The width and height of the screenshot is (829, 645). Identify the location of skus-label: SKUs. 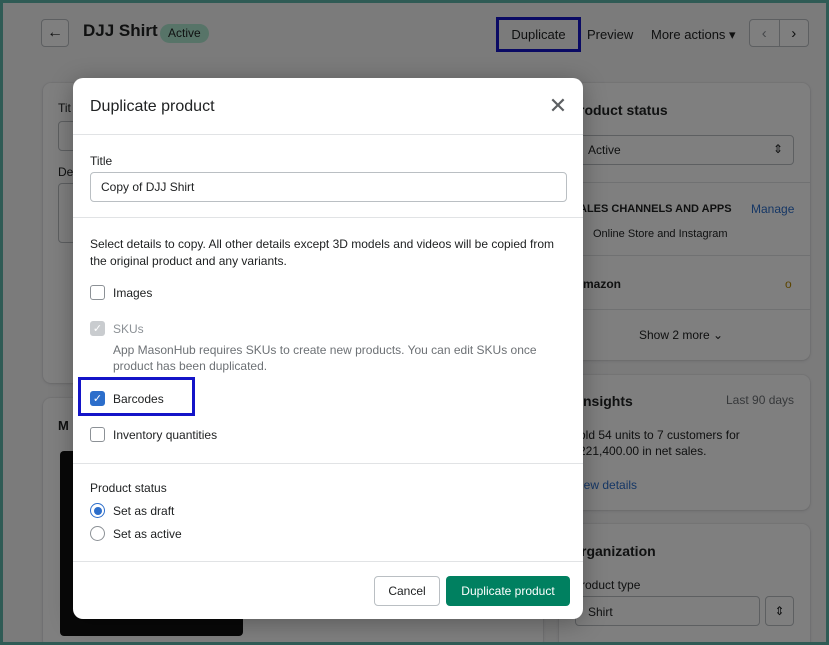
(128, 328).